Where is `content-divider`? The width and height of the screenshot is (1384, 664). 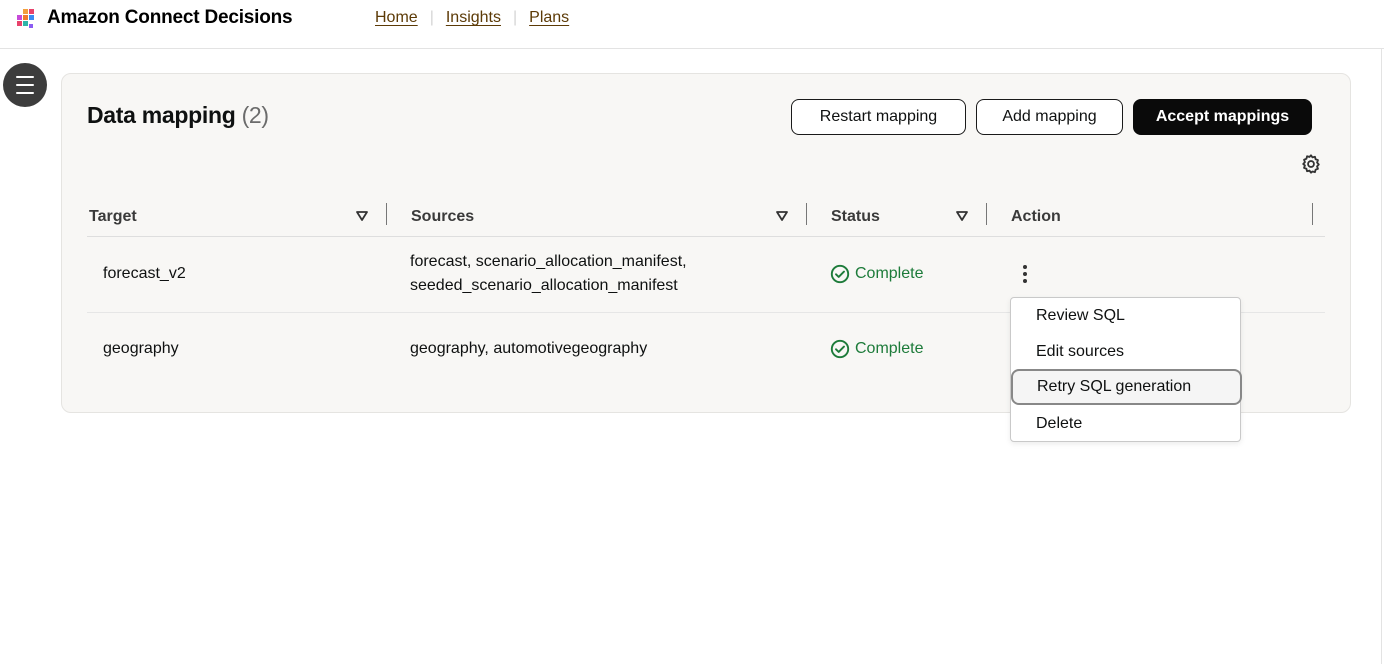
content-divider is located at coordinates (1381, 356).